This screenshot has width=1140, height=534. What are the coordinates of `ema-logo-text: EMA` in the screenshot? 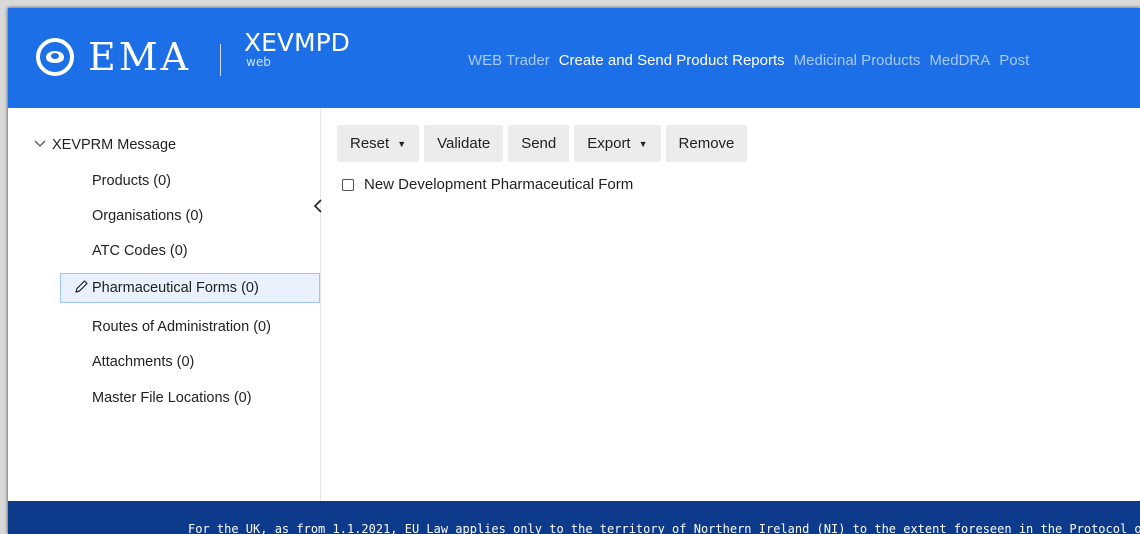 It's located at (140, 57).